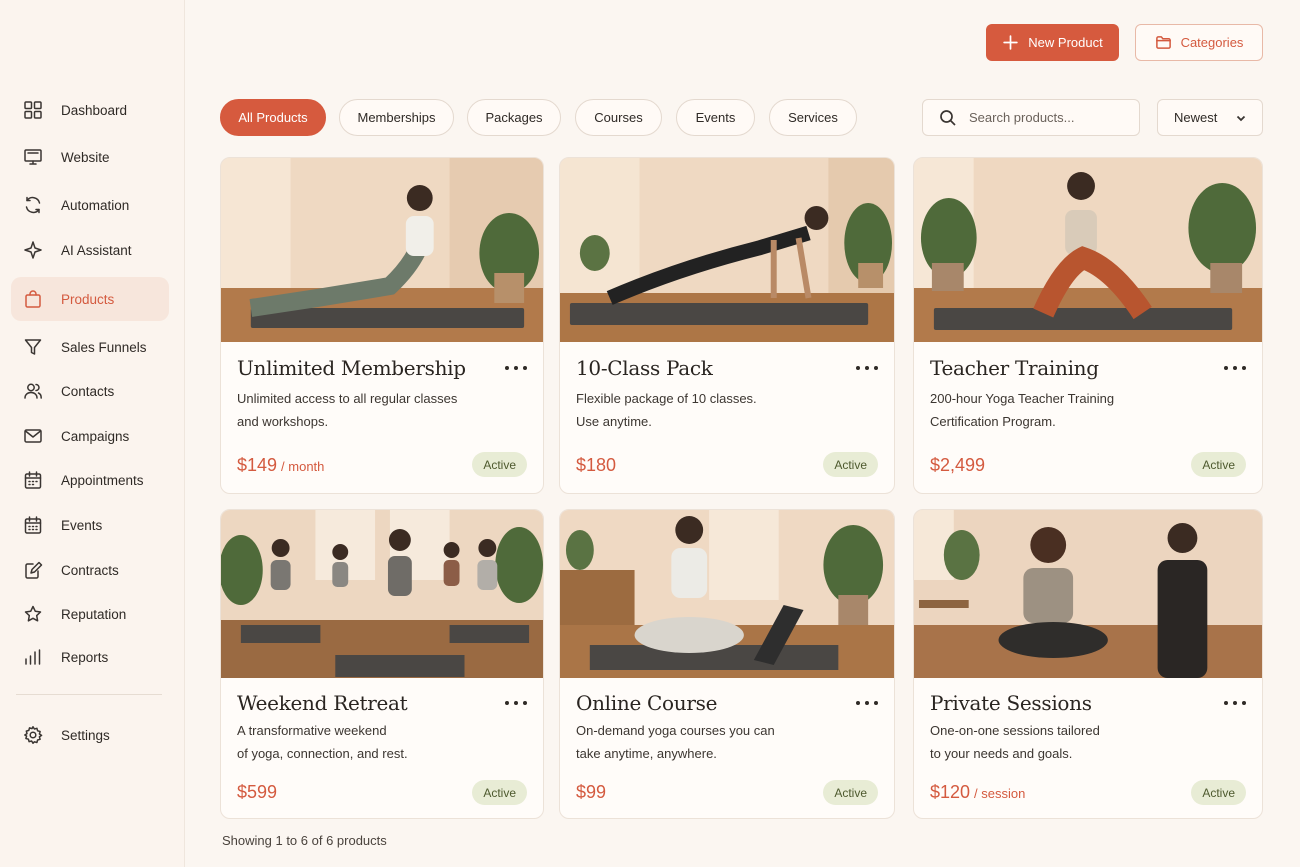 This screenshot has height=867, width=1300. I want to click on sidebar-item-contacts: Contacts, so click(90, 391).